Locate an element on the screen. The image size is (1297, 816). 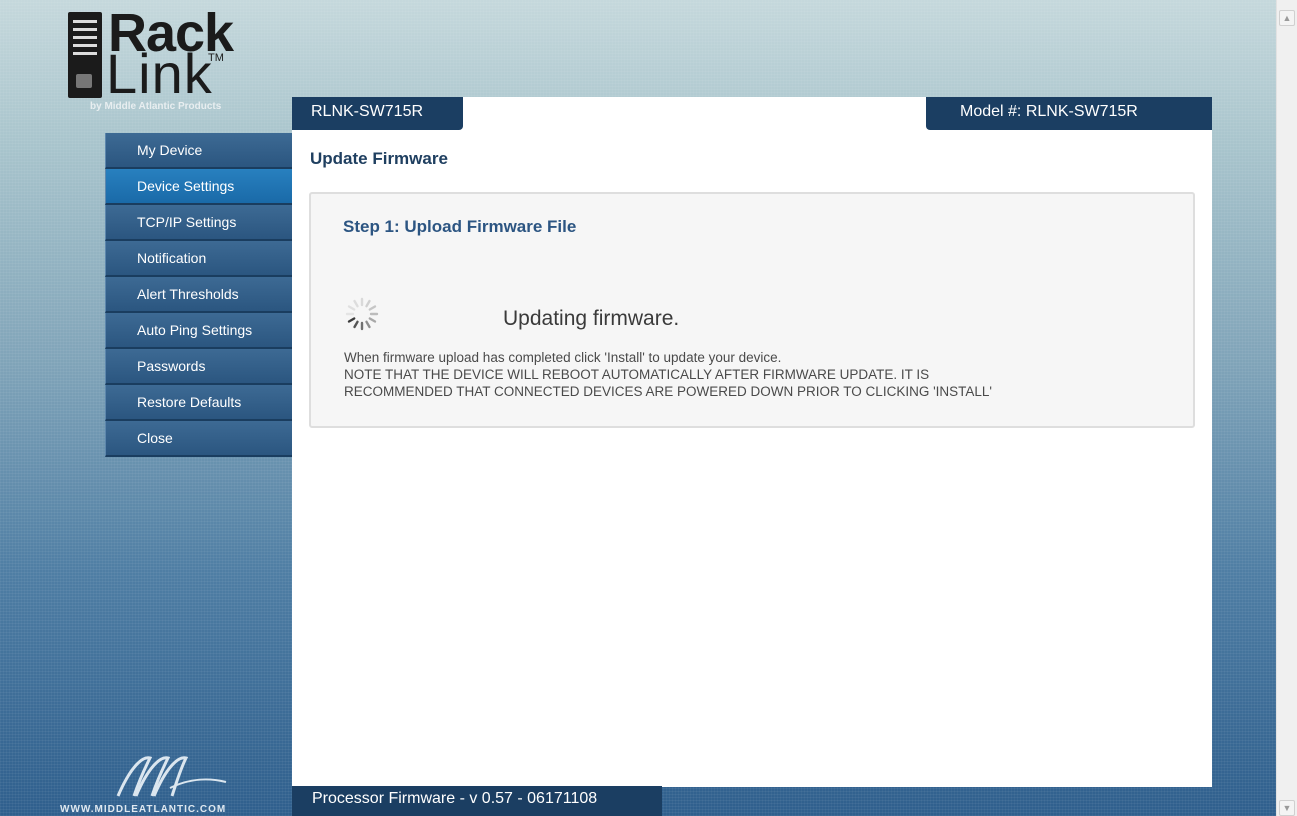
loading-spinner-icon is located at coordinates (362, 314).